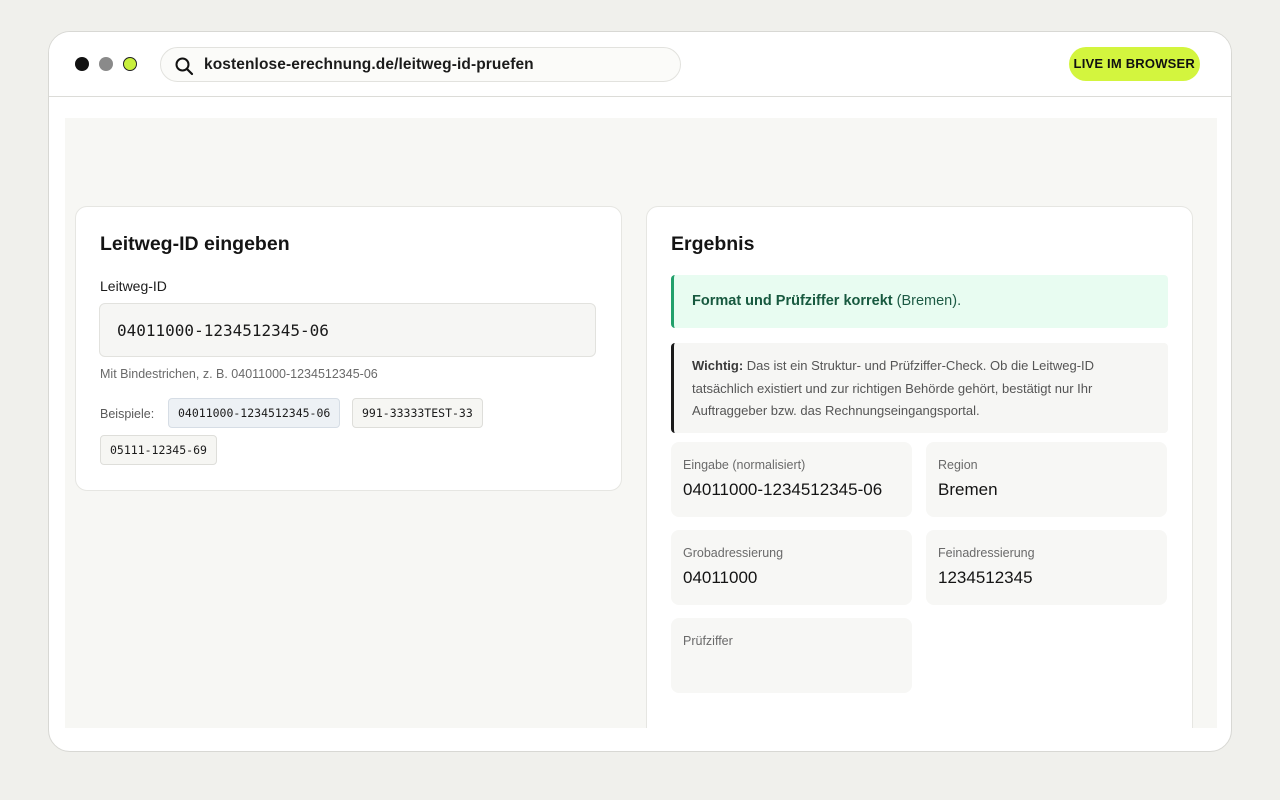 This screenshot has width=1280, height=800. I want to click on search-icon, so click(184, 66).